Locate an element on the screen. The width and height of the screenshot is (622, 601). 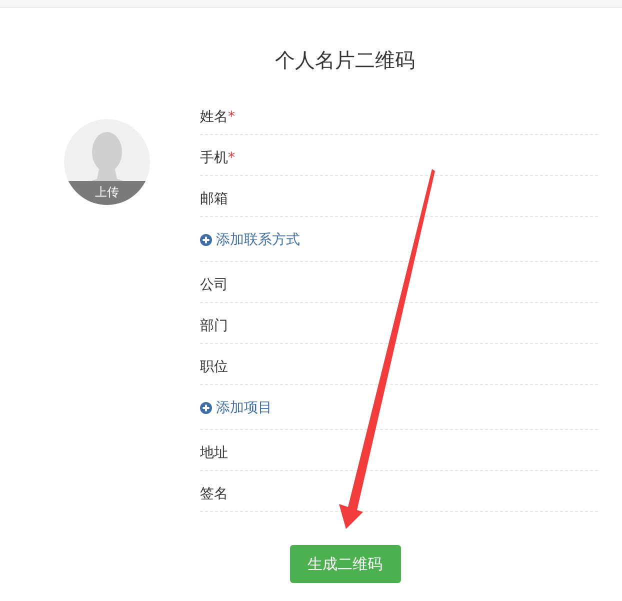
form-field: 姓名* is located at coordinates (399, 114).